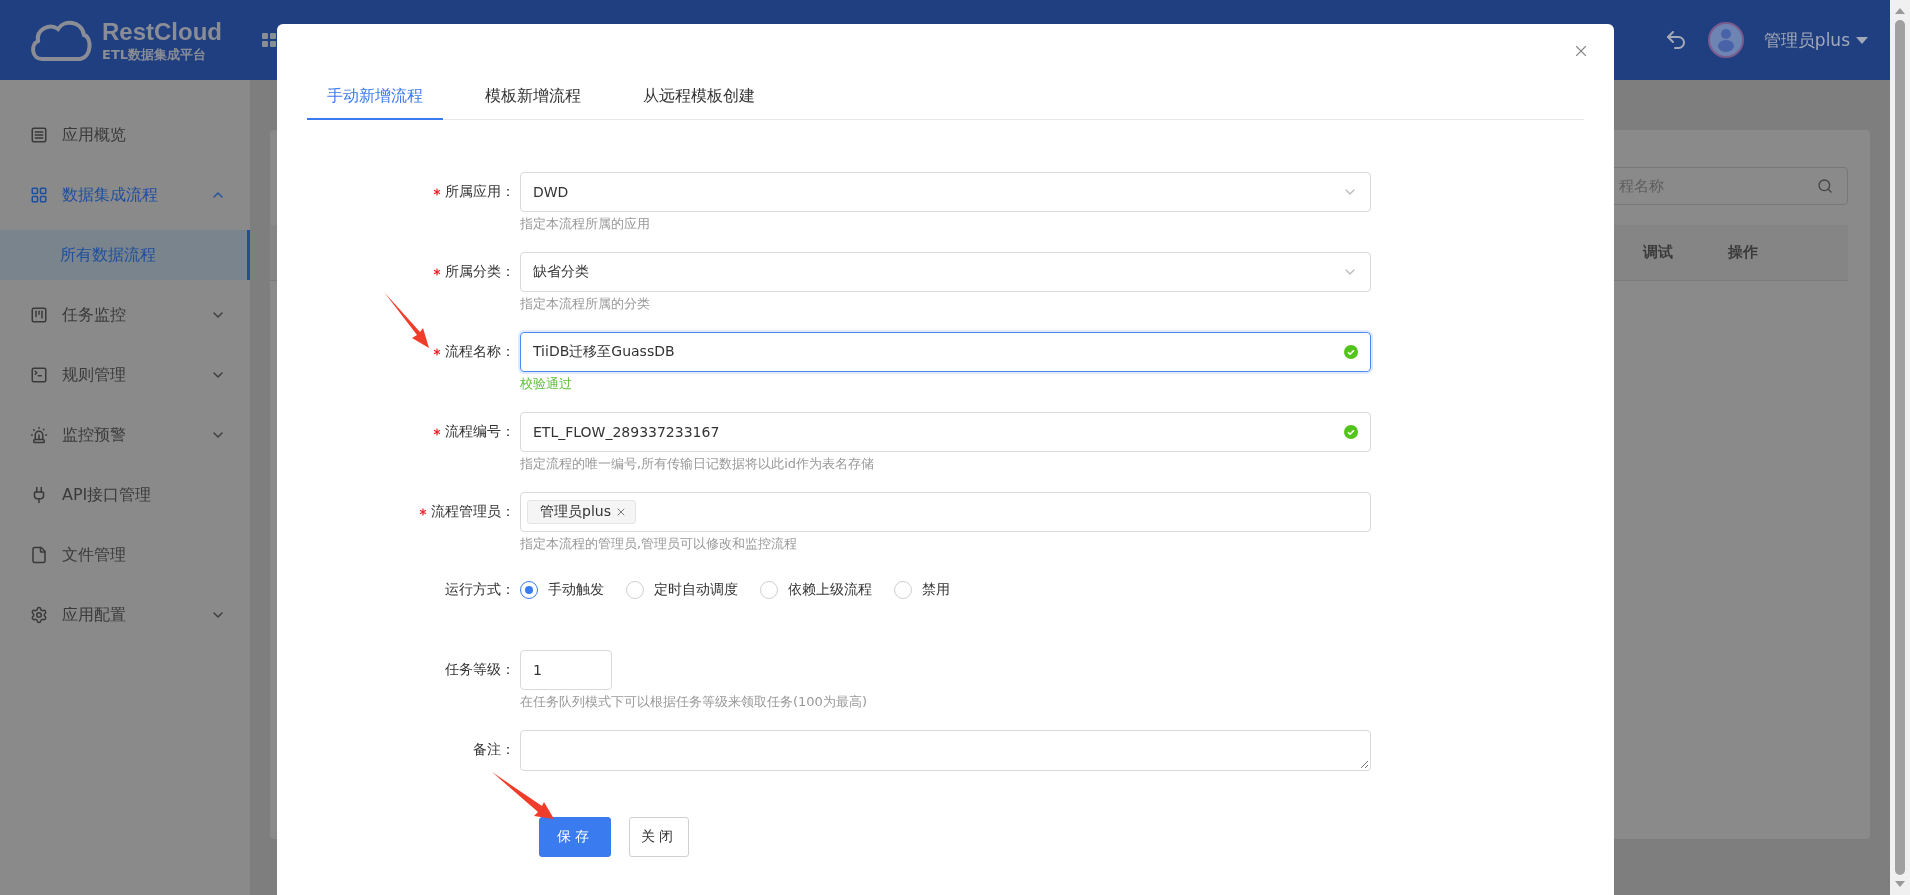  Describe the element at coordinates (1806, 40) in the screenshot. I see `user-name: 管理员plus` at that location.